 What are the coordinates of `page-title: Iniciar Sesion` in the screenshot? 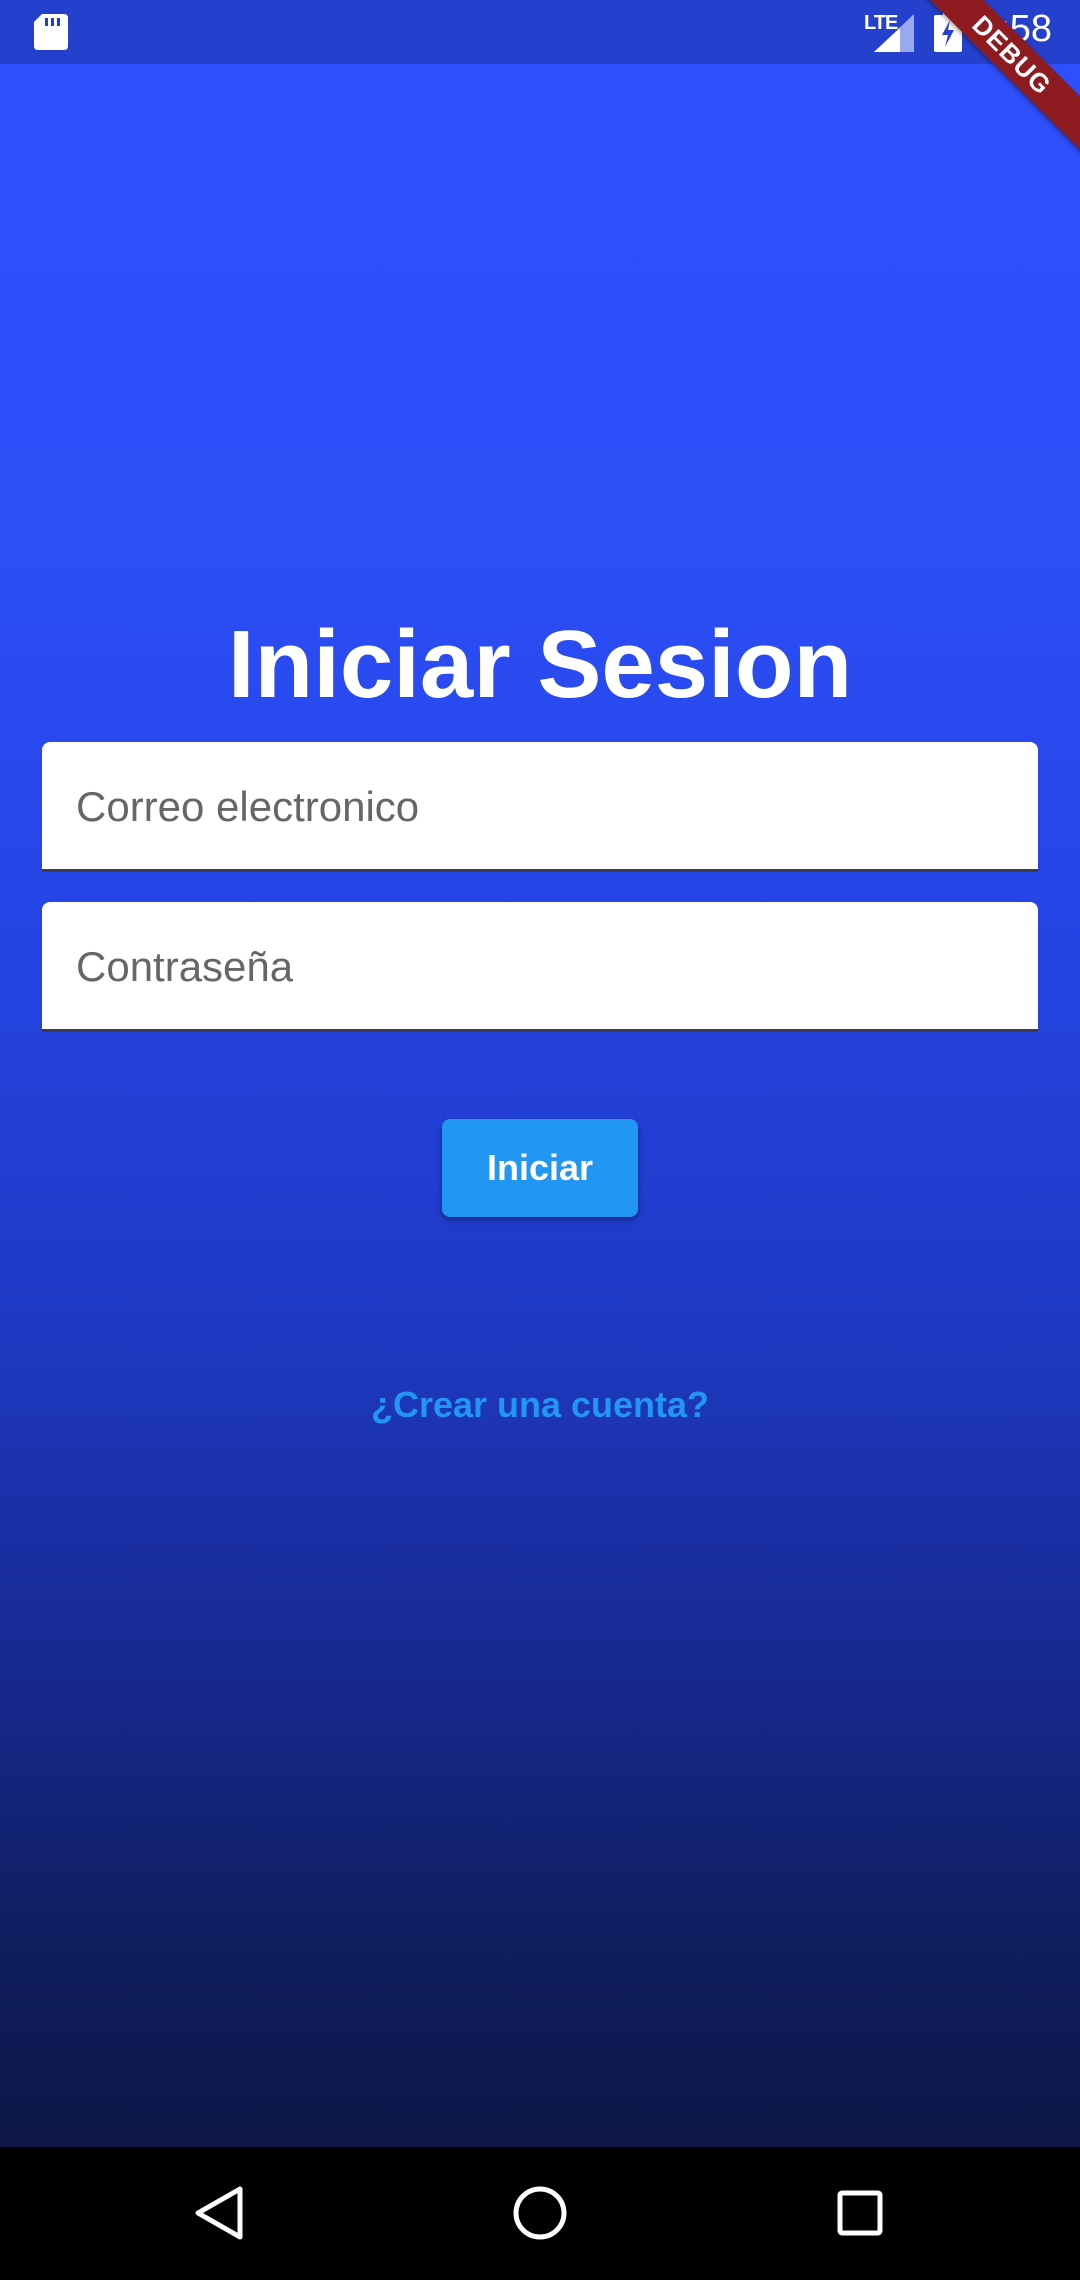 It's located at (540, 664).